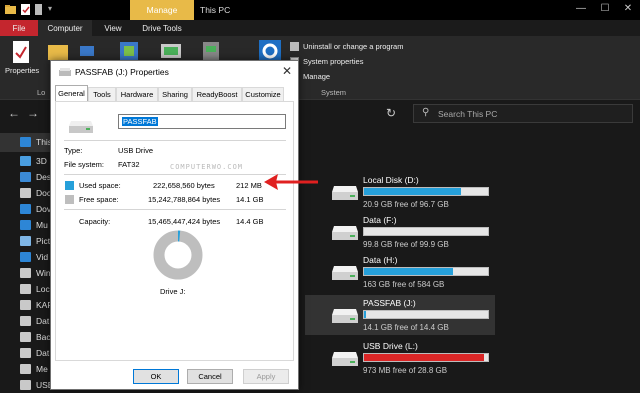  What do you see at coordinates (184, 199) in the screenshot?
I see `free-space-bytes: 15,242,788,864 bytes` at bounding box center [184, 199].